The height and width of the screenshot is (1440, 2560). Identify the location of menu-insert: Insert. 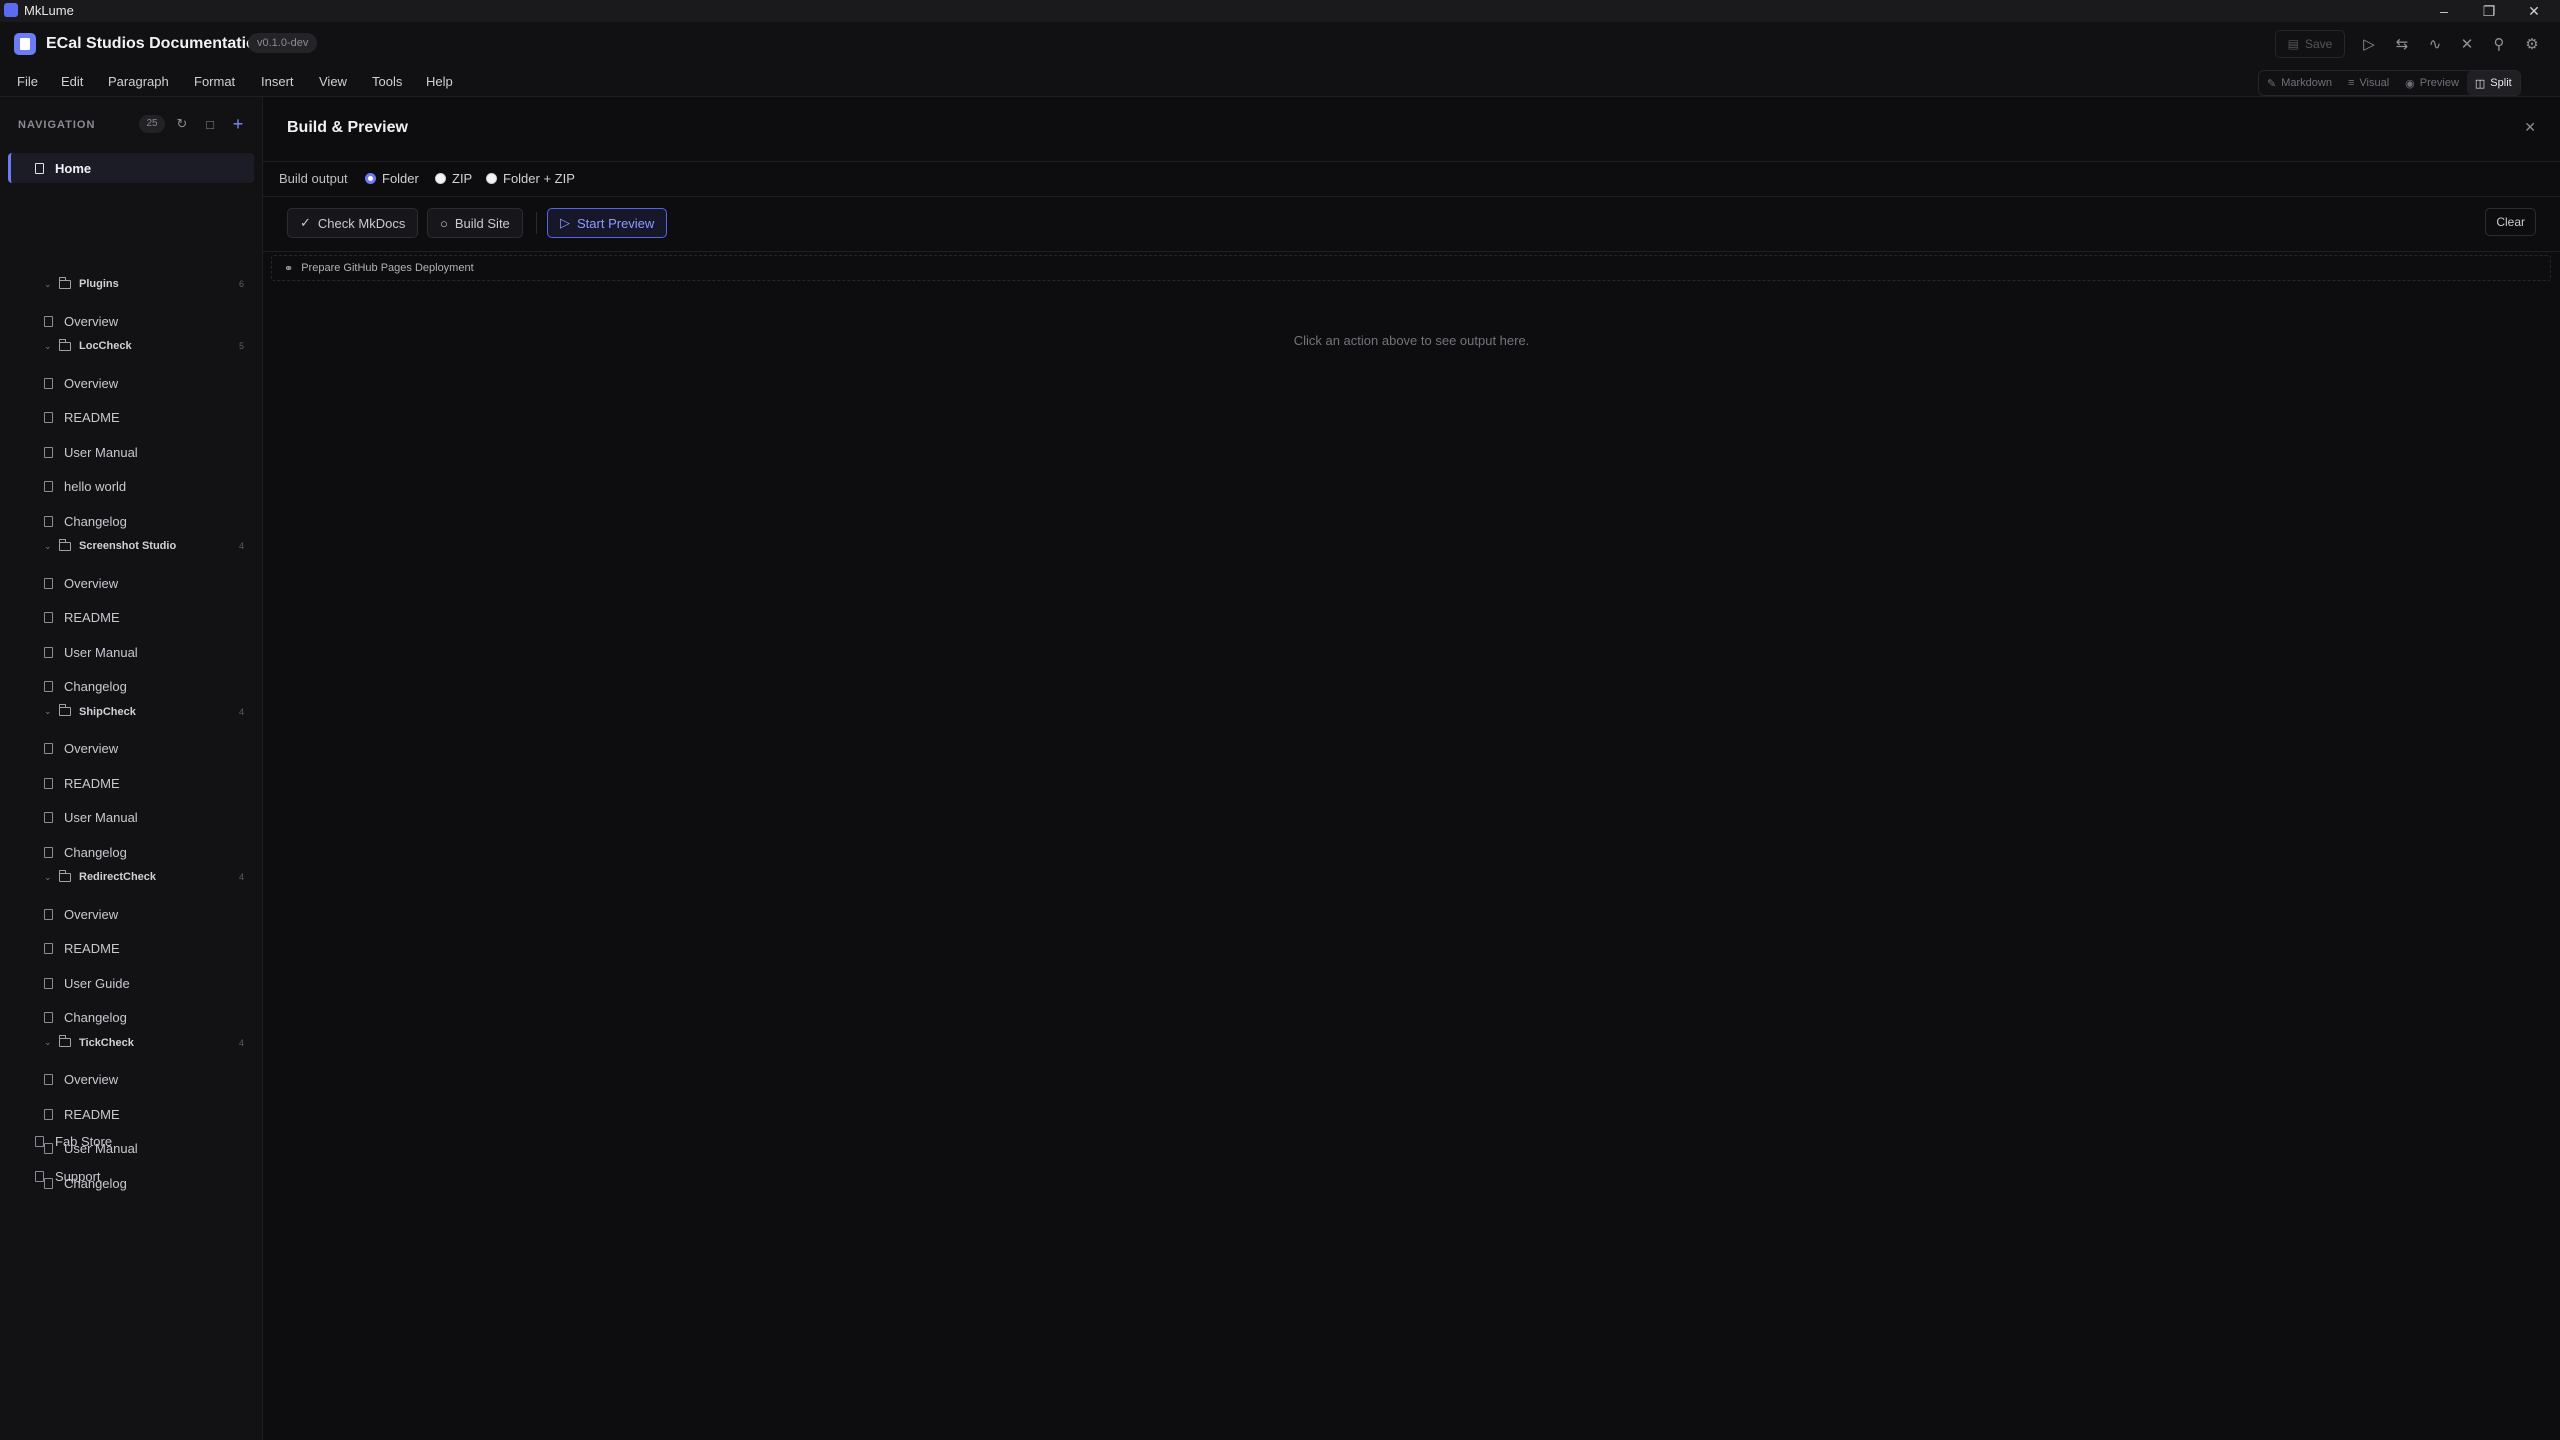
(277, 81).